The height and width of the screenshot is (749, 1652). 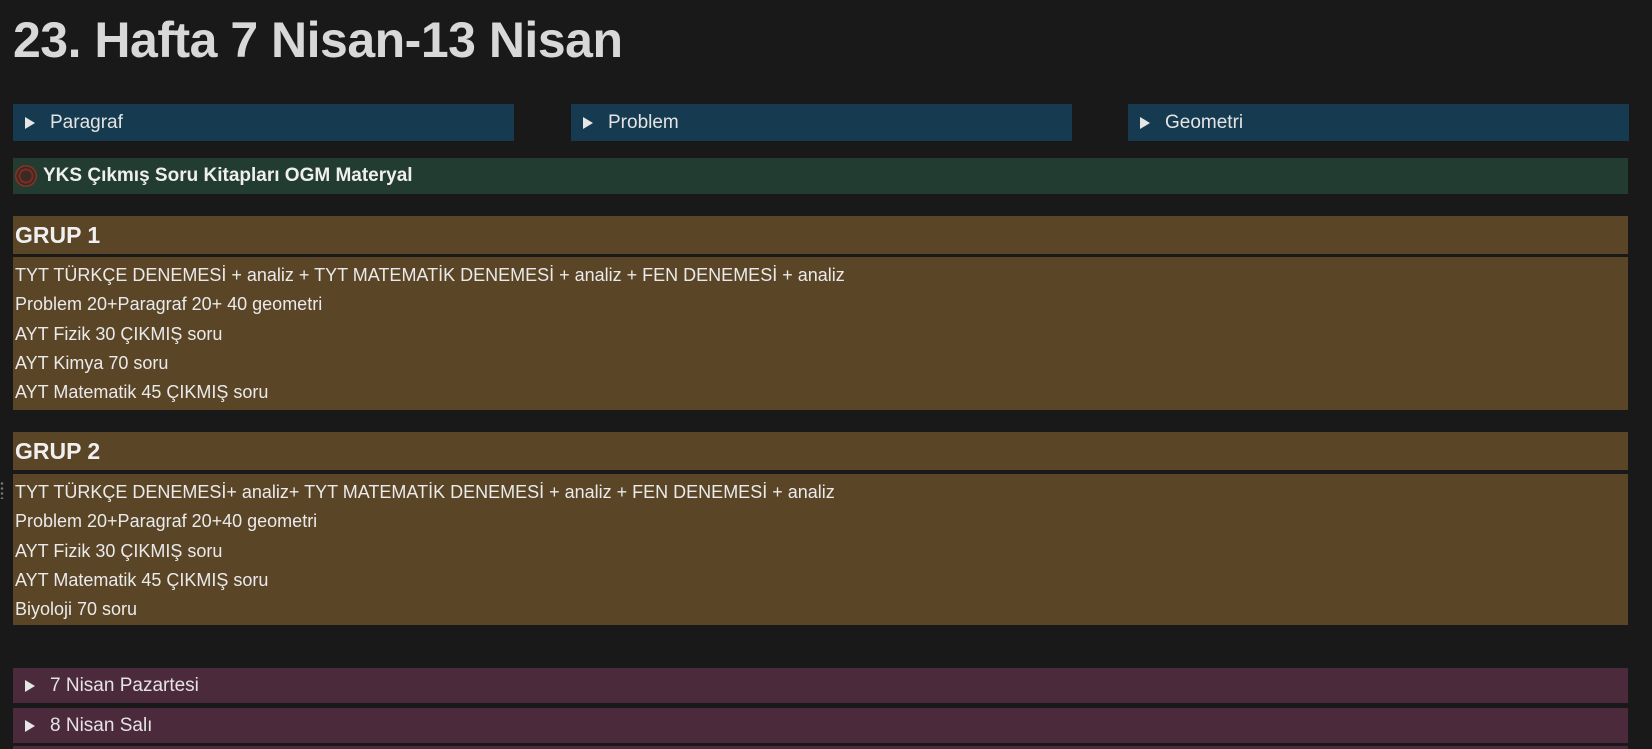 I want to click on group-1-heading: GRUP 1, so click(x=820, y=235).